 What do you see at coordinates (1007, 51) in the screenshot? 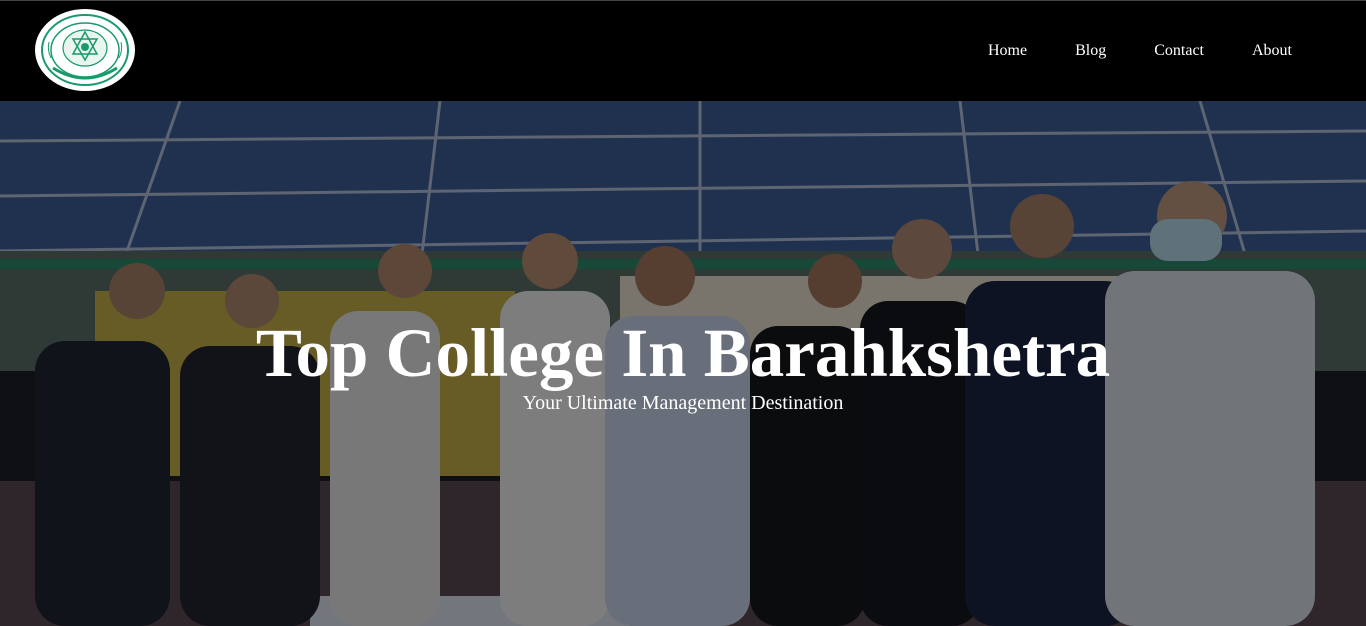
I see `nav-home-link: Home` at bounding box center [1007, 51].